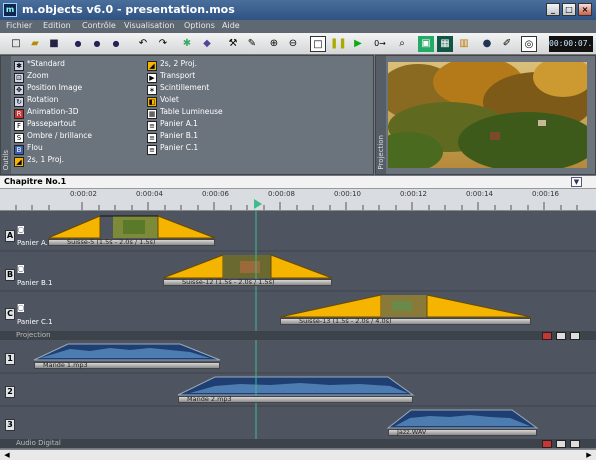 This screenshot has width=596, height=460. What do you see at coordinates (35, 283) in the screenshot?
I see `track-name-b: Panier B.1` at bounding box center [35, 283].